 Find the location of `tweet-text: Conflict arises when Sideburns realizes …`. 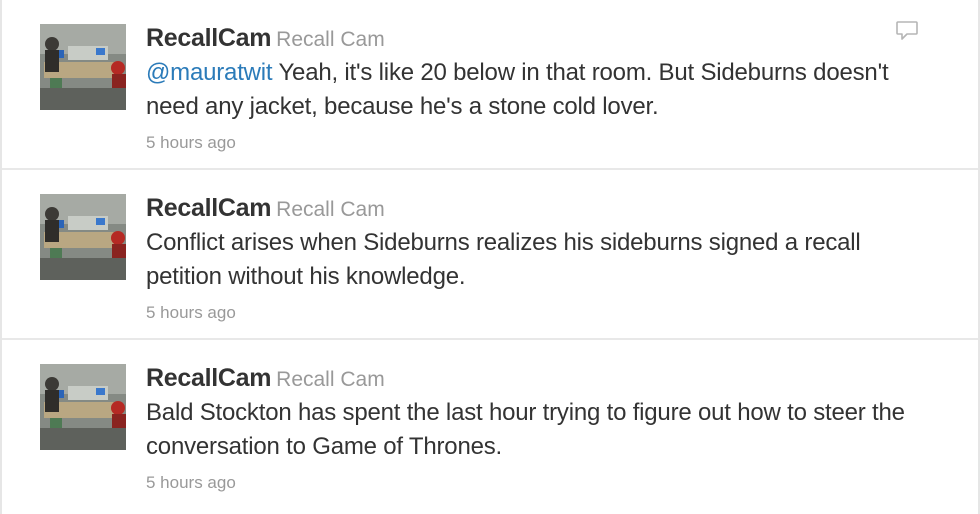

tweet-text: Conflict arises when Sideburns realizes … is located at coordinates (503, 259).